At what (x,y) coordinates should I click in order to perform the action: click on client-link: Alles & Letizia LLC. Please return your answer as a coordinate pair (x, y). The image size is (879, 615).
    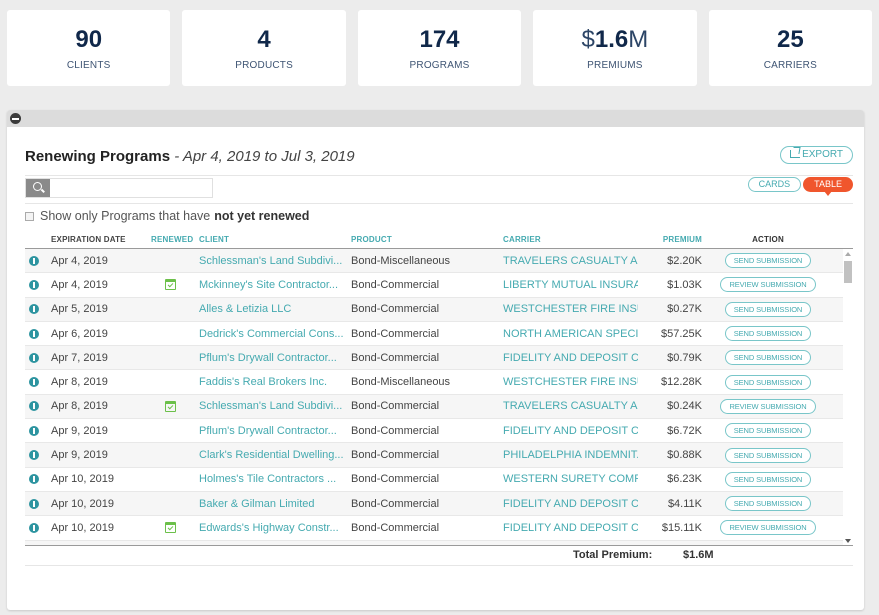
    Looking at the image, I should click on (275, 309).